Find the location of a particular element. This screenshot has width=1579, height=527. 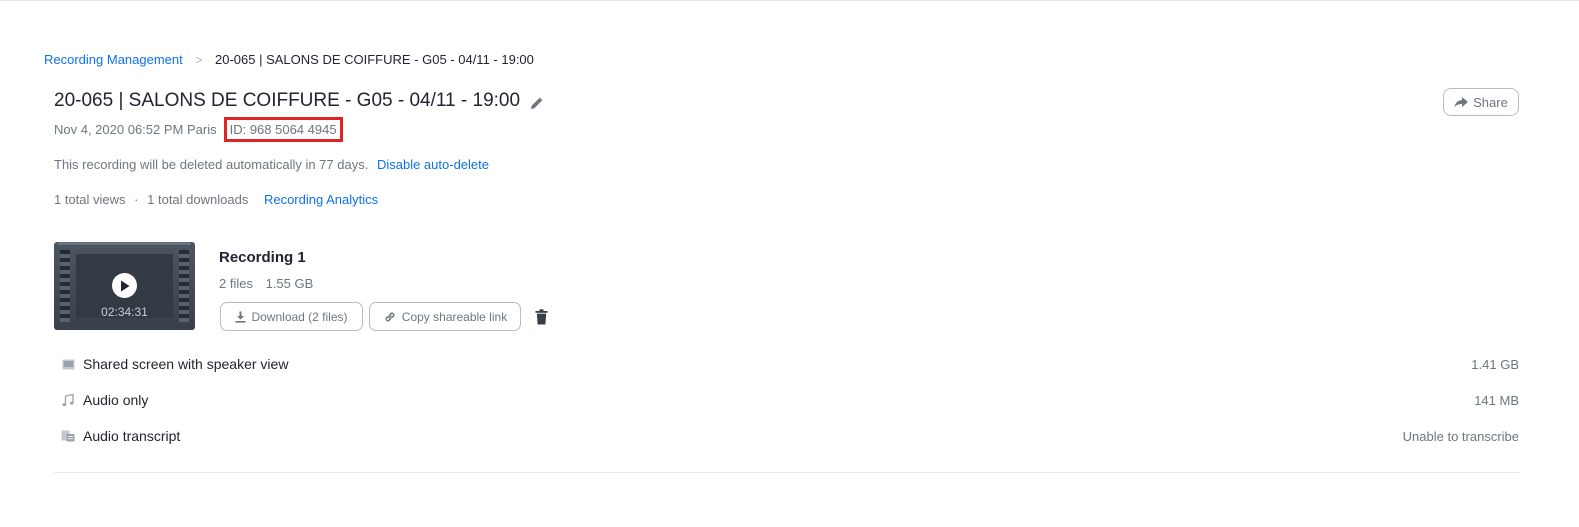

bottom-divider is located at coordinates (787, 472).